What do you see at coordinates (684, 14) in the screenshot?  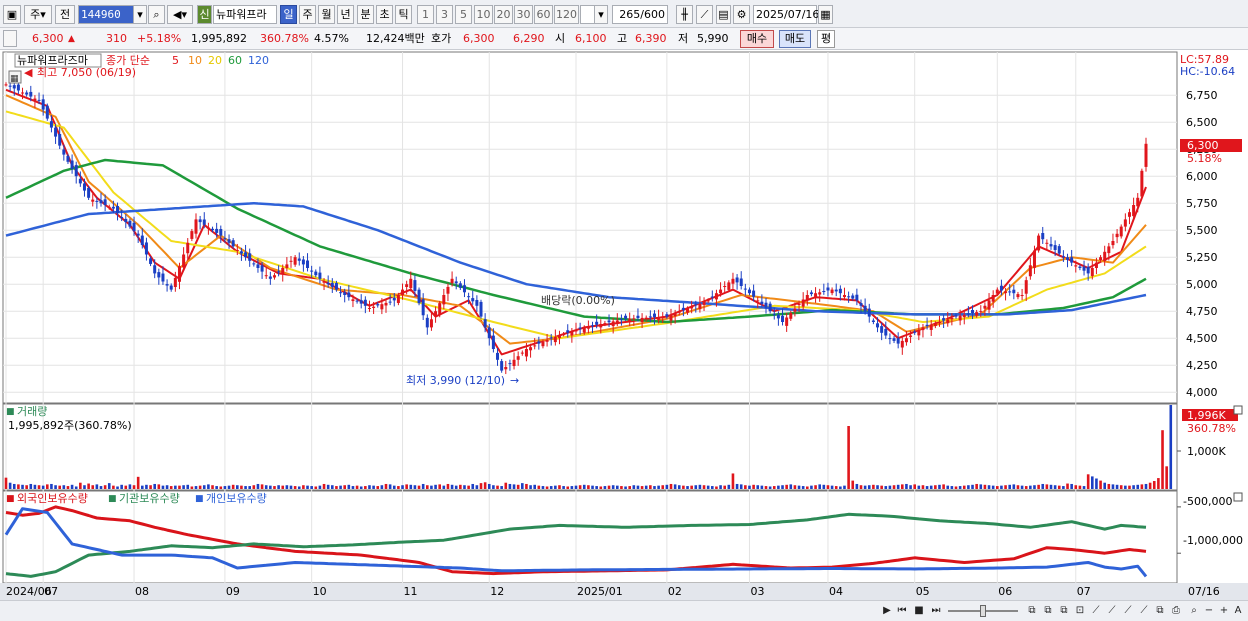 I see `candle-icon: ╫` at bounding box center [684, 14].